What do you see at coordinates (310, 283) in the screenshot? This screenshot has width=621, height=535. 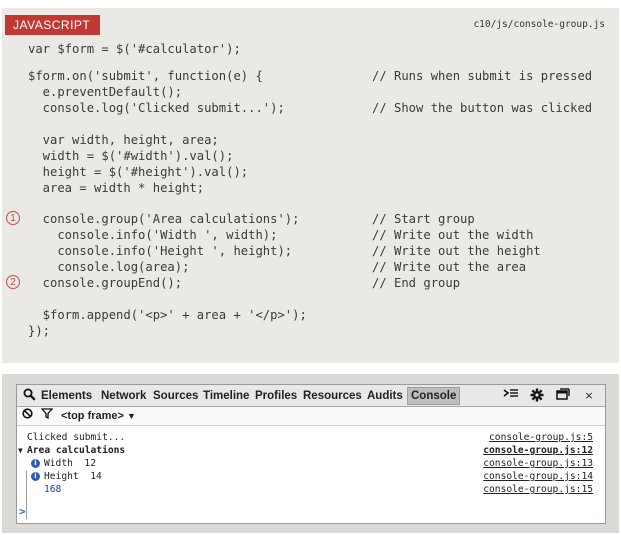 I see `code-line: 2 console.groupEnd(); // End group` at bounding box center [310, 283].